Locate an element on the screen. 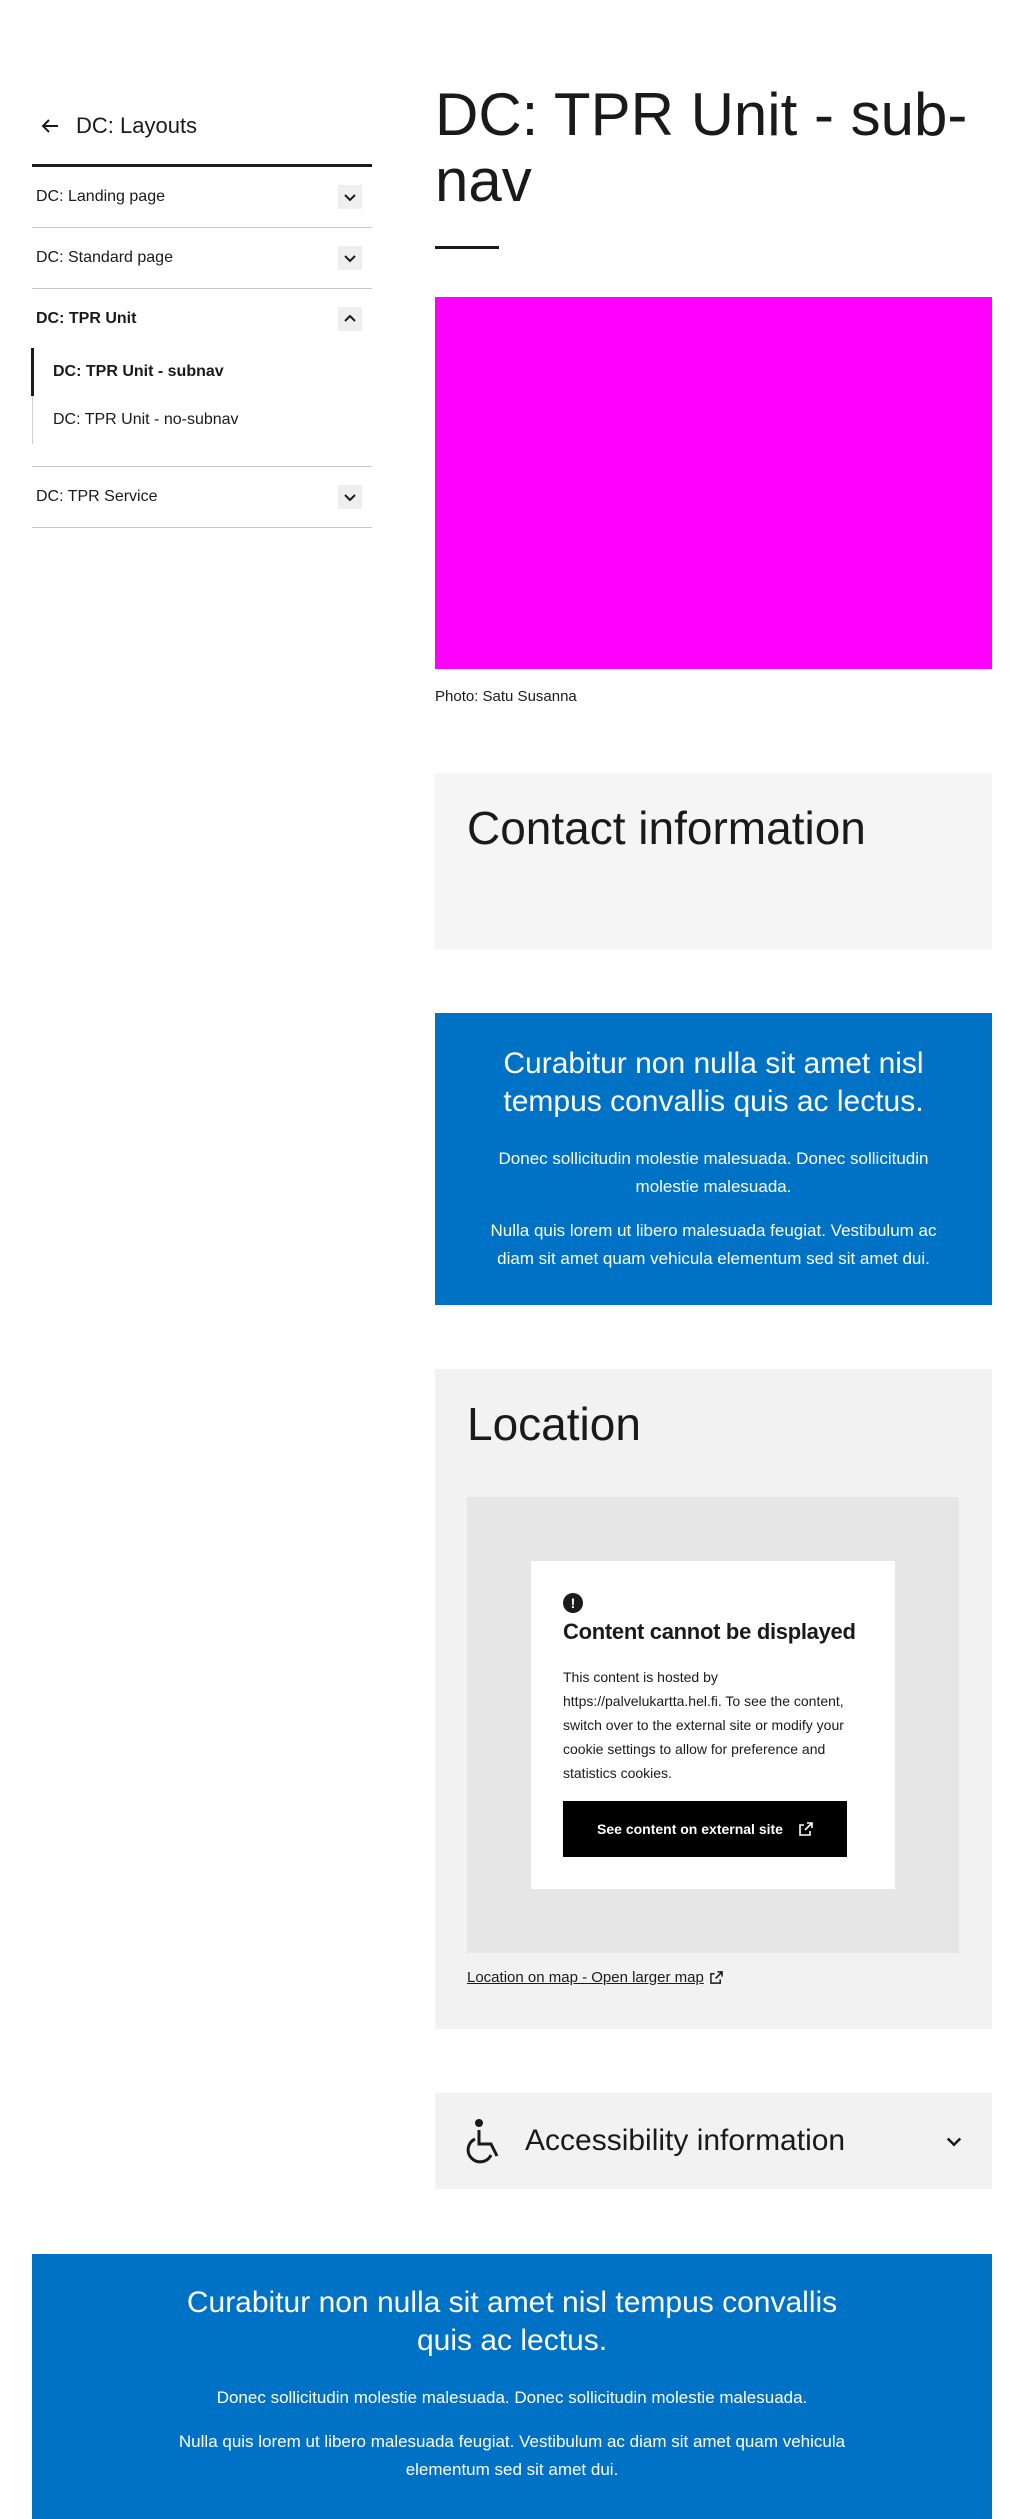 The image size is (1024, 2519). sidebar-item-label: DC: Landing page is located at coordinates (100, 196).